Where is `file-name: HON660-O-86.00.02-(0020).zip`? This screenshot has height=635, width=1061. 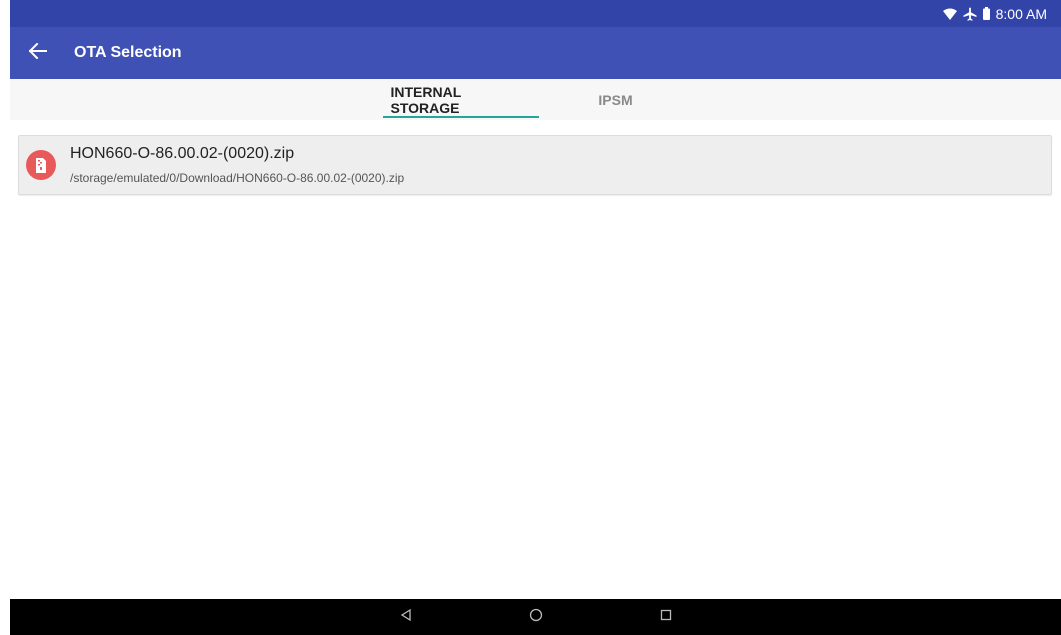 file-name: HON660-O-86.00.02-(0020).zip is located at coordinates (182, 153).